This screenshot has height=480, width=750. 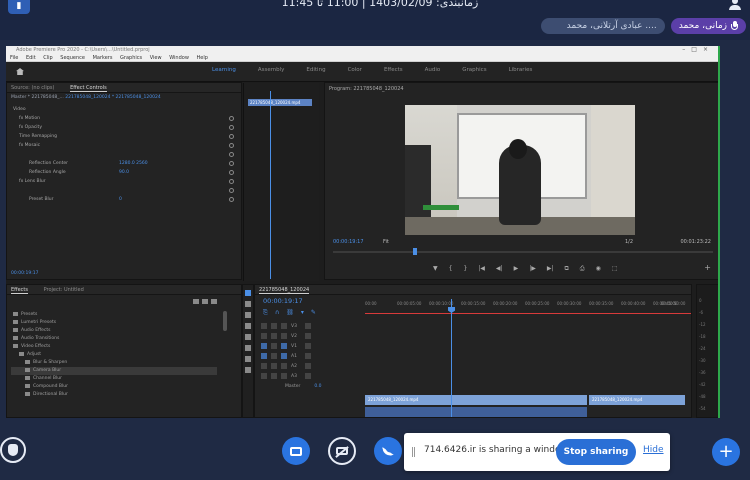 I want to click on menu-markers: Markers, so click(x=103, y=58).